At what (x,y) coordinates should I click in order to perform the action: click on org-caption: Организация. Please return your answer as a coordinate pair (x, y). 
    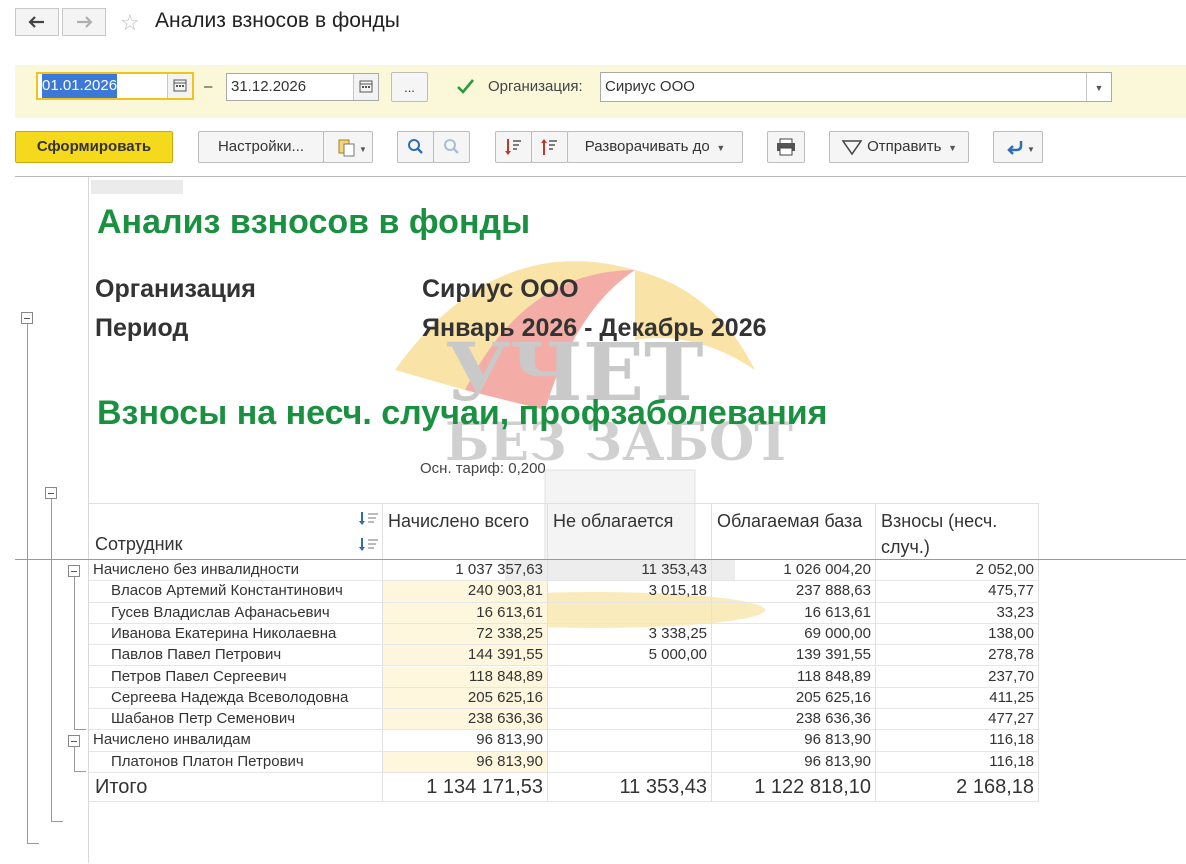
    Looking at the image, I should click on (175, 289).